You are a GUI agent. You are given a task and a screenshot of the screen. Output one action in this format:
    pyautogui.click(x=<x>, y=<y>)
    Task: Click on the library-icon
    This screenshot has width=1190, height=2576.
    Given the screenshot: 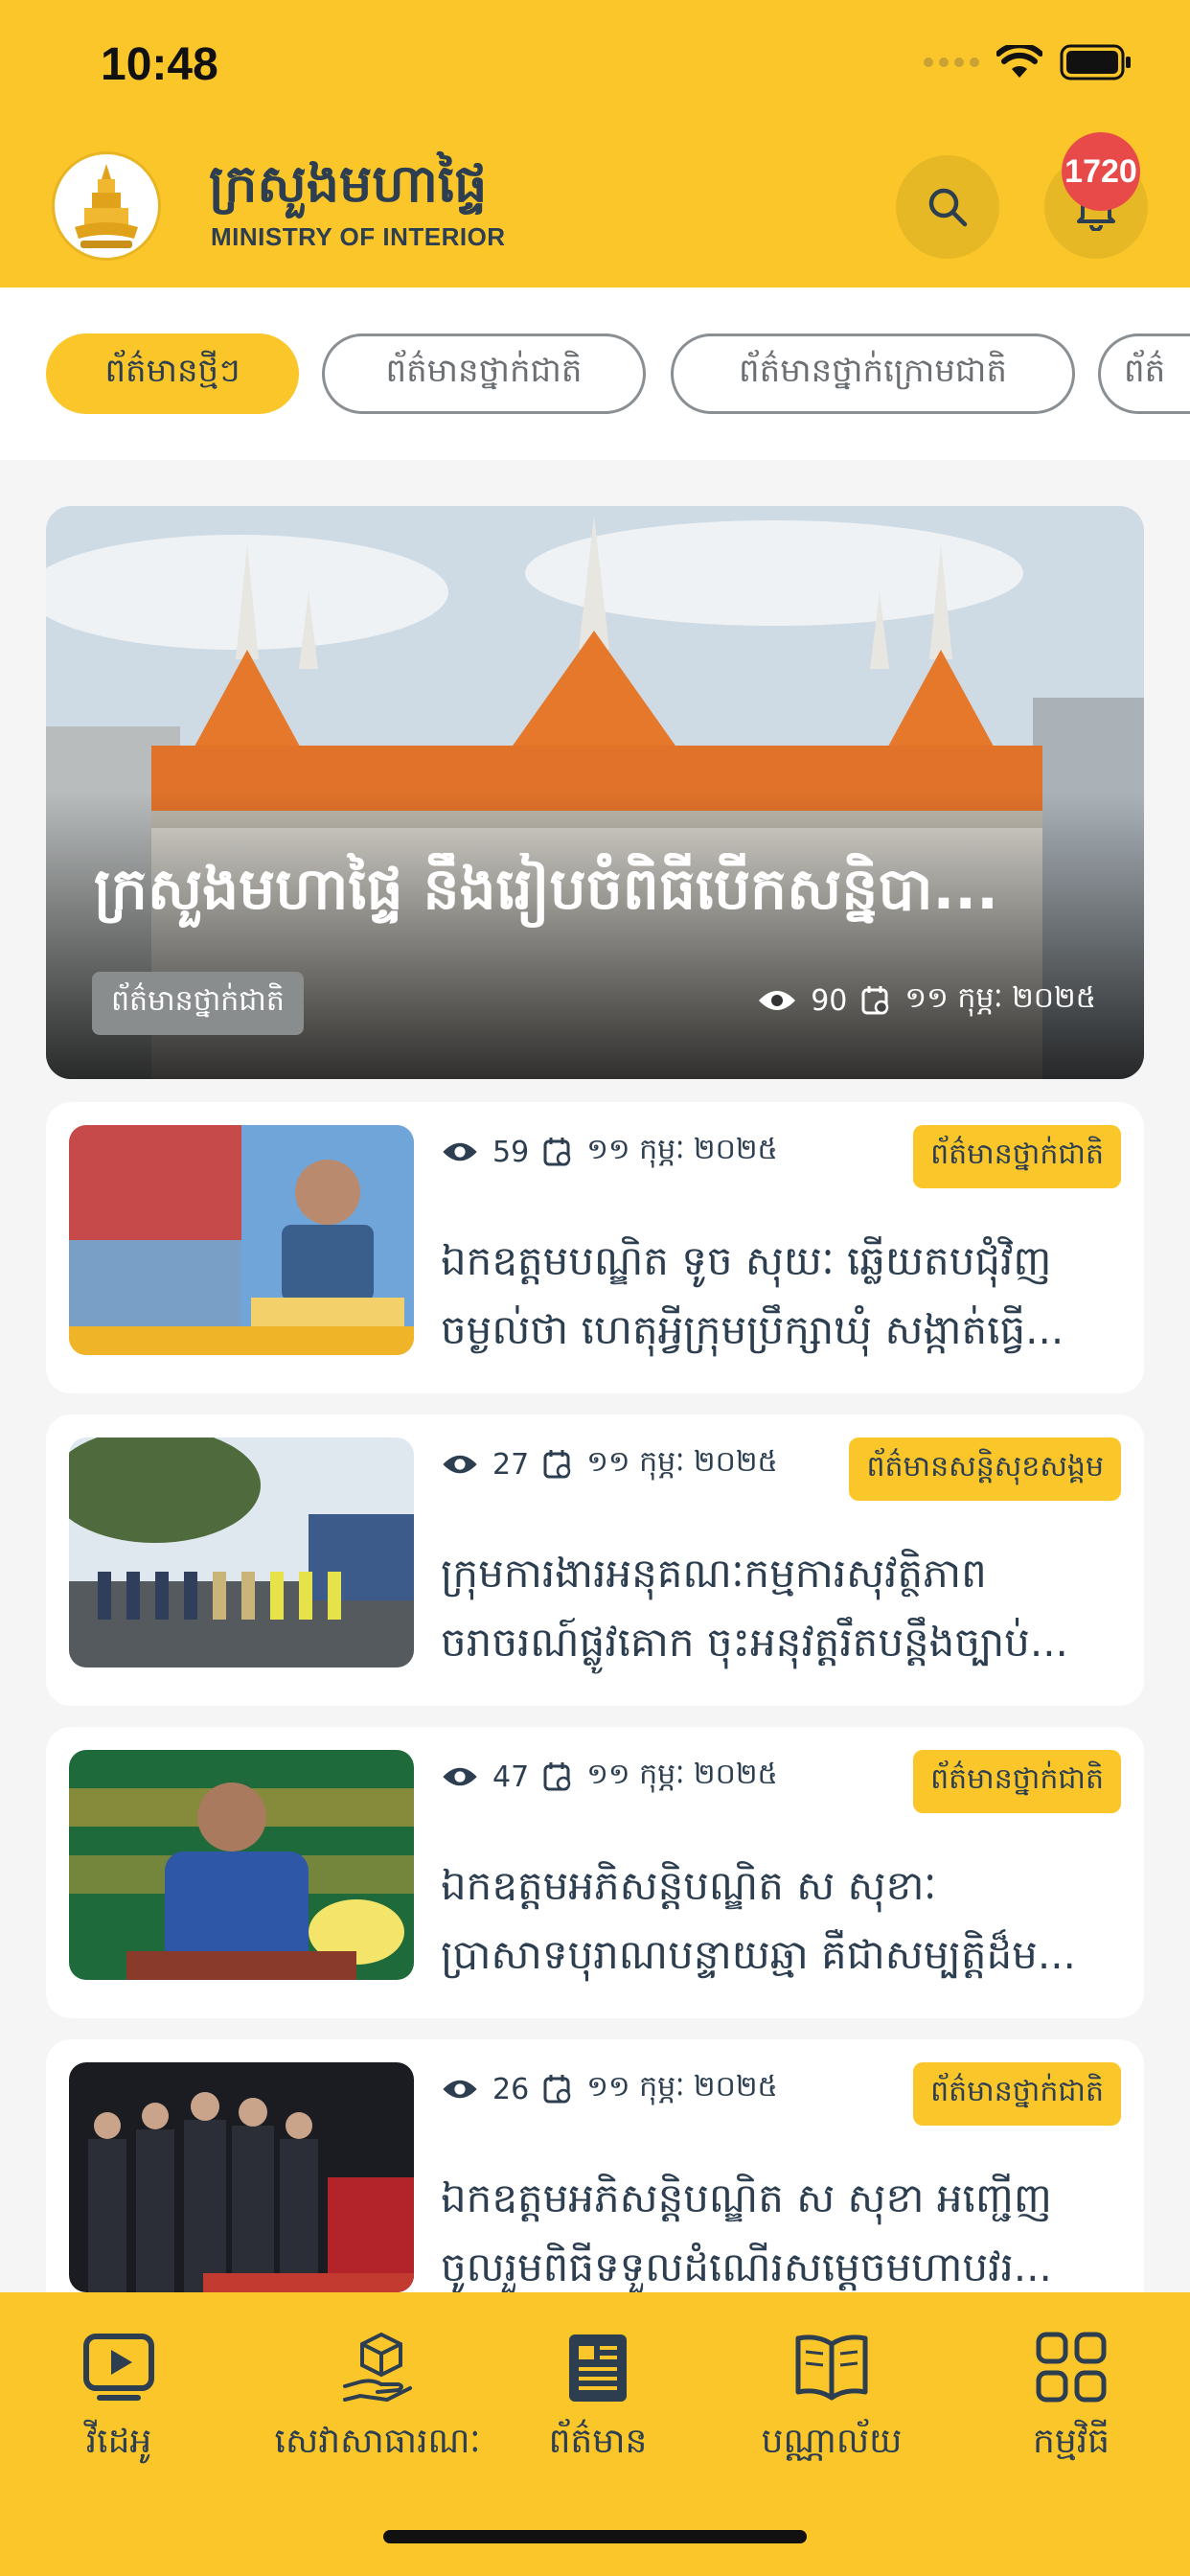 What is the action you would take?
    pyautogui.click(x=832, y=2367)
    